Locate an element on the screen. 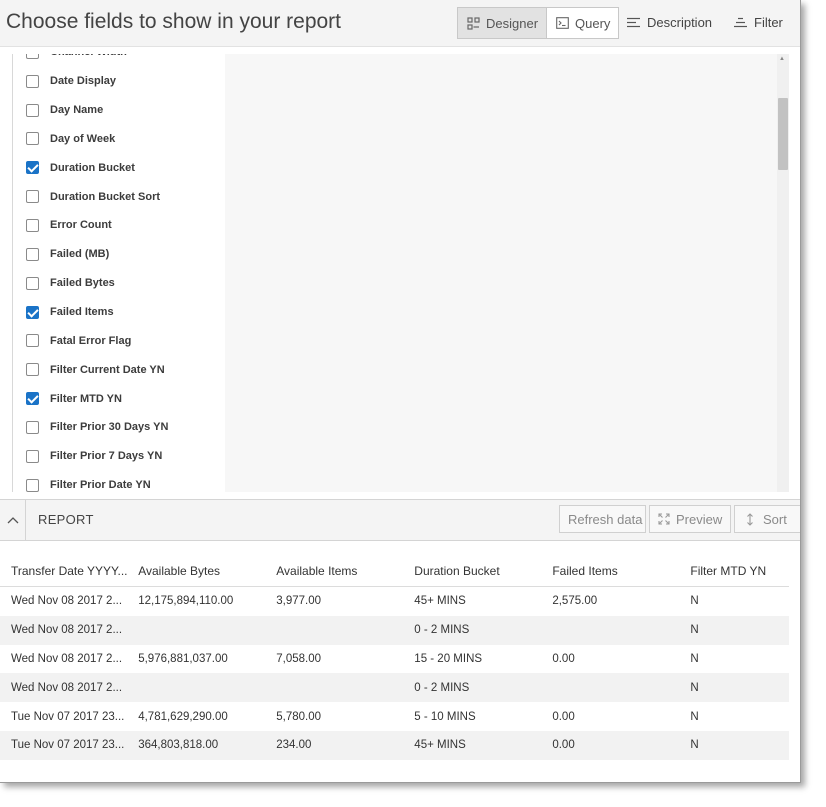 This screenshot has width=826, height=807. field-item: Filter Prior 7 Days YN is located at coordinates (119, 456).